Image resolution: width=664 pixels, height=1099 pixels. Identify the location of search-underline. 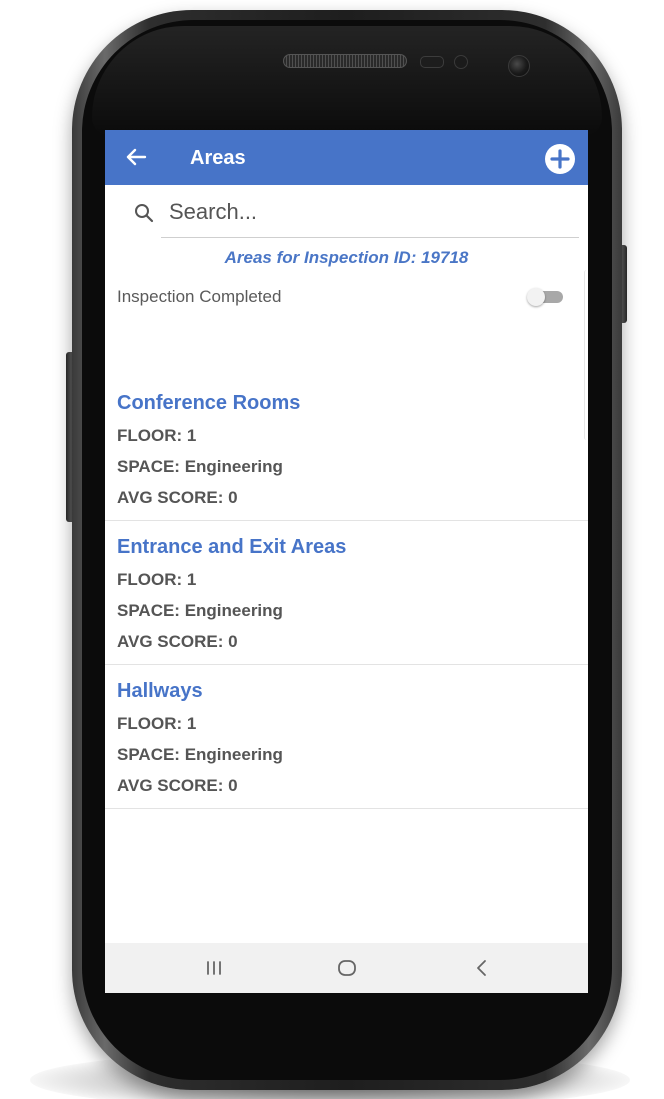
(370, 237).